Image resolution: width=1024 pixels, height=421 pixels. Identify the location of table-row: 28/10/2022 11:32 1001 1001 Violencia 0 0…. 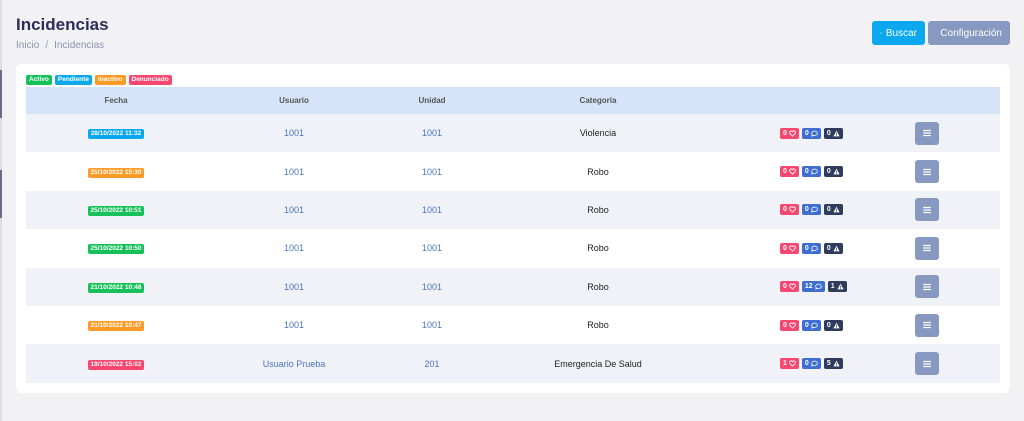
(513, 133).